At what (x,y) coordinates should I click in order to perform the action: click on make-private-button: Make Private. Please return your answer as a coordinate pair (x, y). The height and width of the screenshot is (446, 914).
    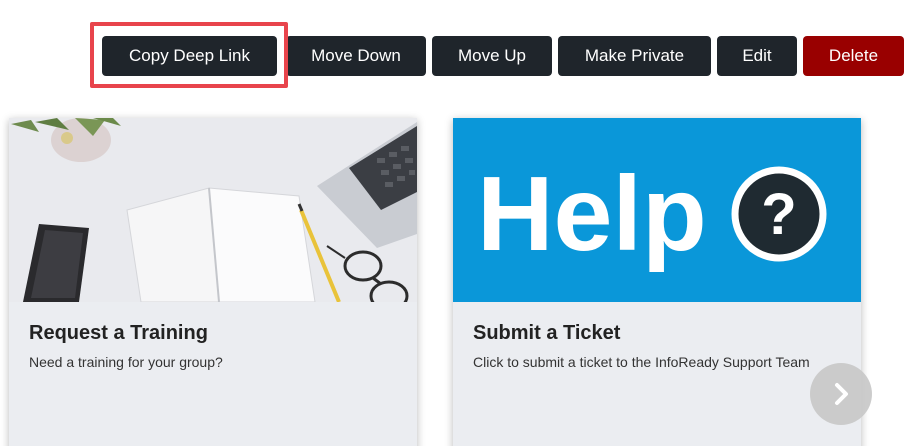
    Looking at the image, I should click on (634, 56).